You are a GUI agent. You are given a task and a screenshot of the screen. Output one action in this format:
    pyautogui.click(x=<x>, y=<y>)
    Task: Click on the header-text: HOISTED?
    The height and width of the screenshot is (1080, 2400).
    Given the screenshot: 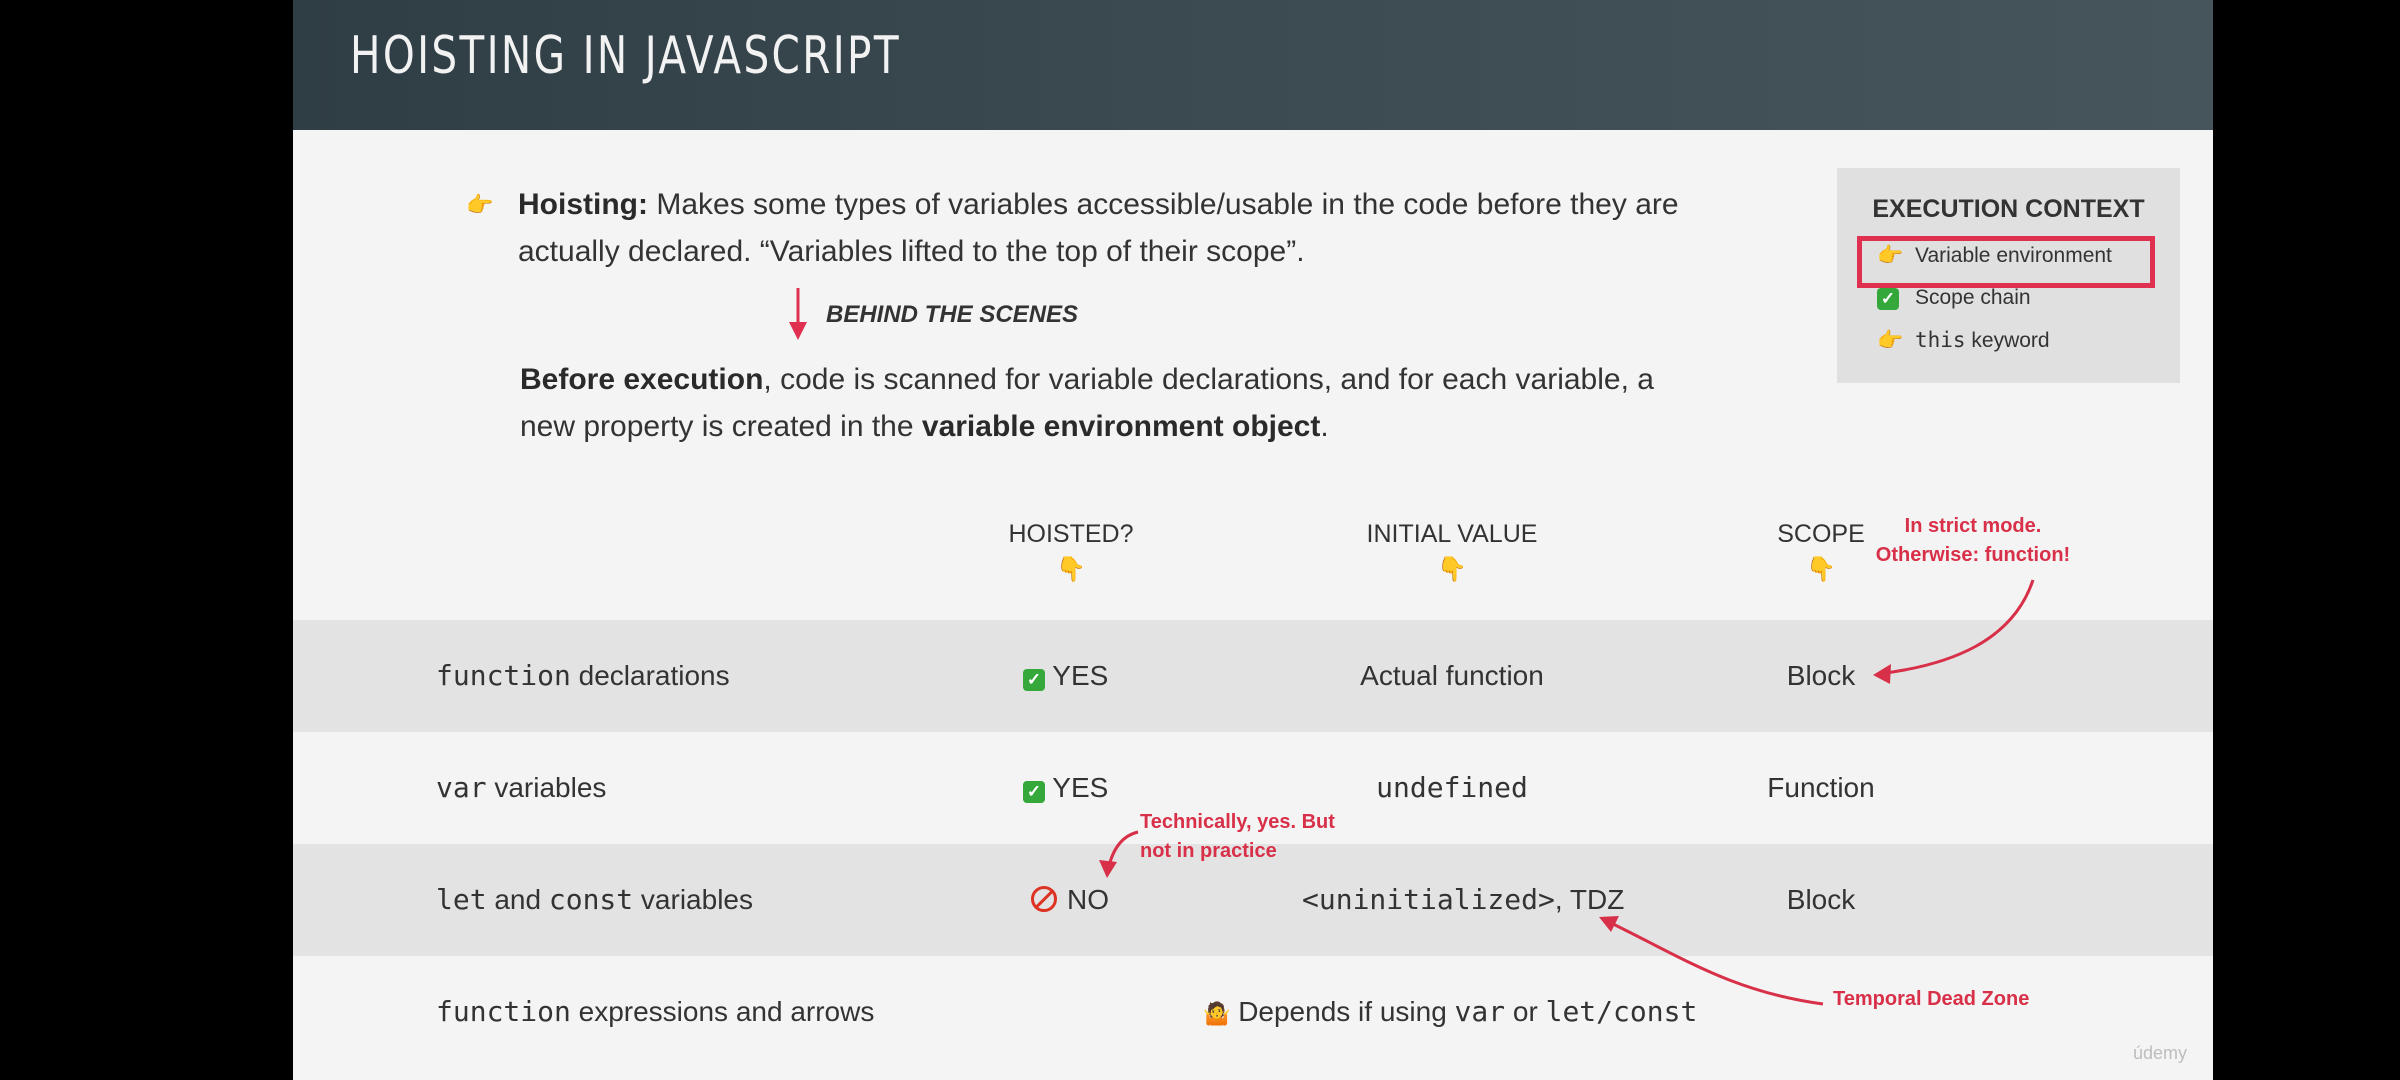 What is the action you would take?
    pyautogui.click(x=1071, y=534)
    